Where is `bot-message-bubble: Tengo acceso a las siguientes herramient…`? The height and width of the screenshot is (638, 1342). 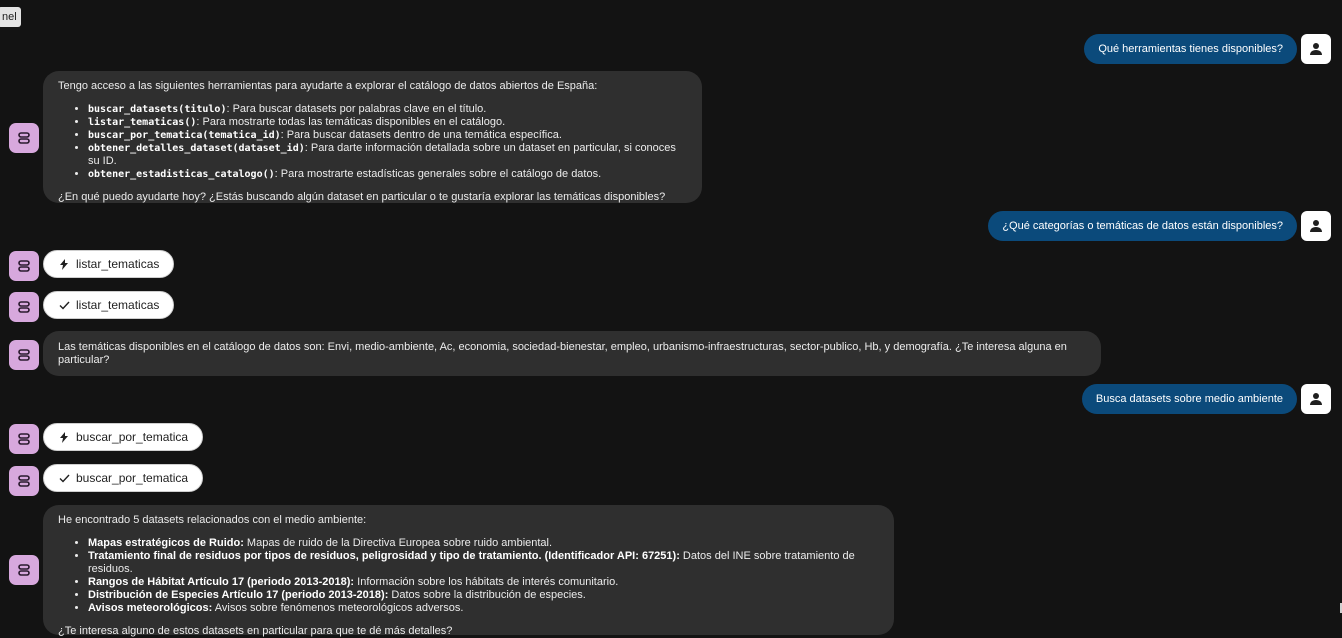 bot-message-bubble: Tengo acceso a las siguientes herramient… is located at coordinates (372, 137).